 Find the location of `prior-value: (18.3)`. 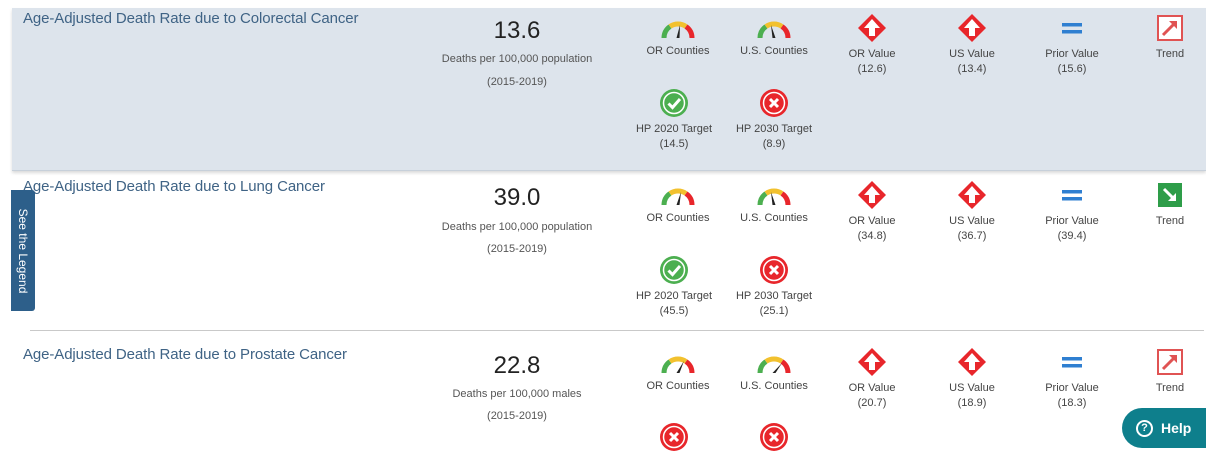

prior-value: (18.3) is located at coordinates (1072, 403).